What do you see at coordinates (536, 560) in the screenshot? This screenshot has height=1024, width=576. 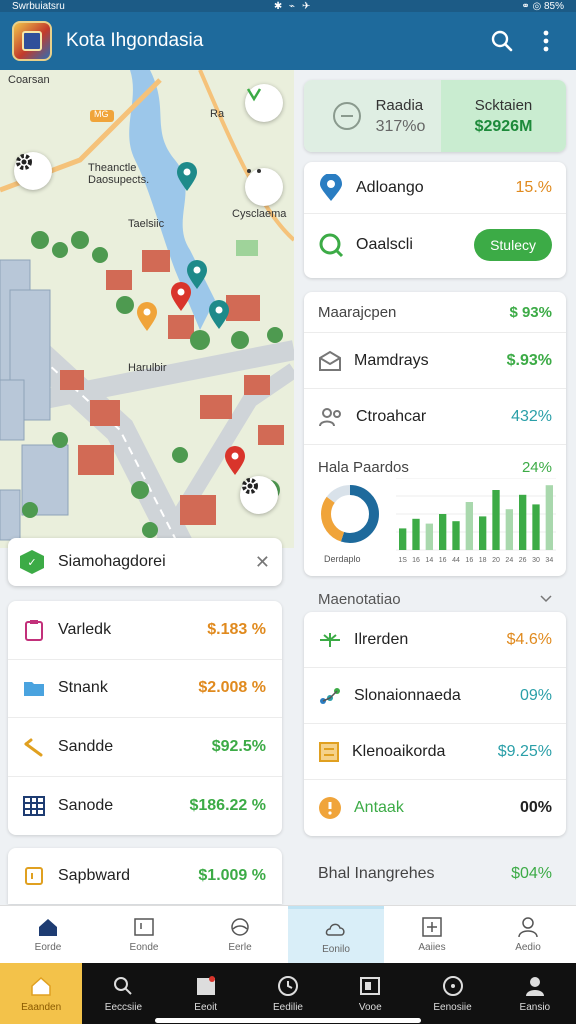 I see `chart-tick-label: 30` at bounding box center [536, 560].